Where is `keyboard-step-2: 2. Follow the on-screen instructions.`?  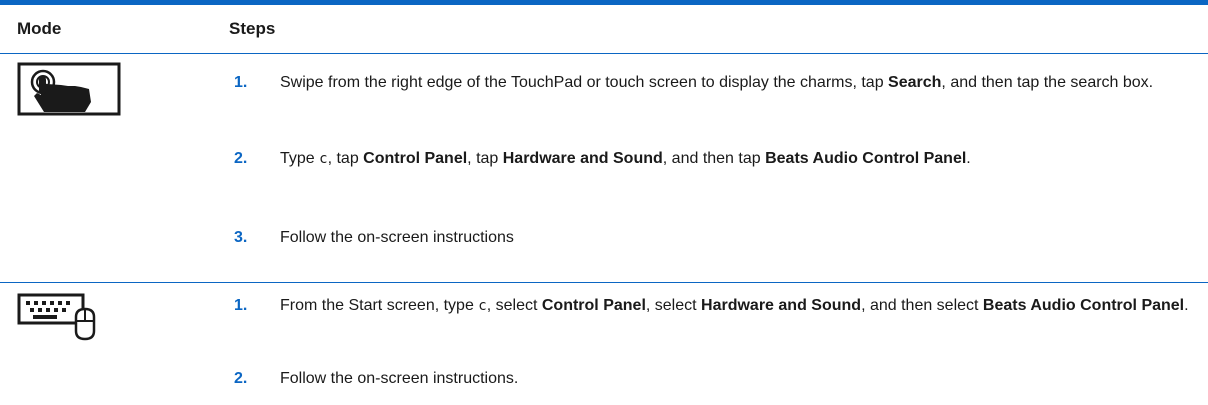
keyboard-step-2: 2. Follow the on-screen instructions. is located at coordinates (714, 379).